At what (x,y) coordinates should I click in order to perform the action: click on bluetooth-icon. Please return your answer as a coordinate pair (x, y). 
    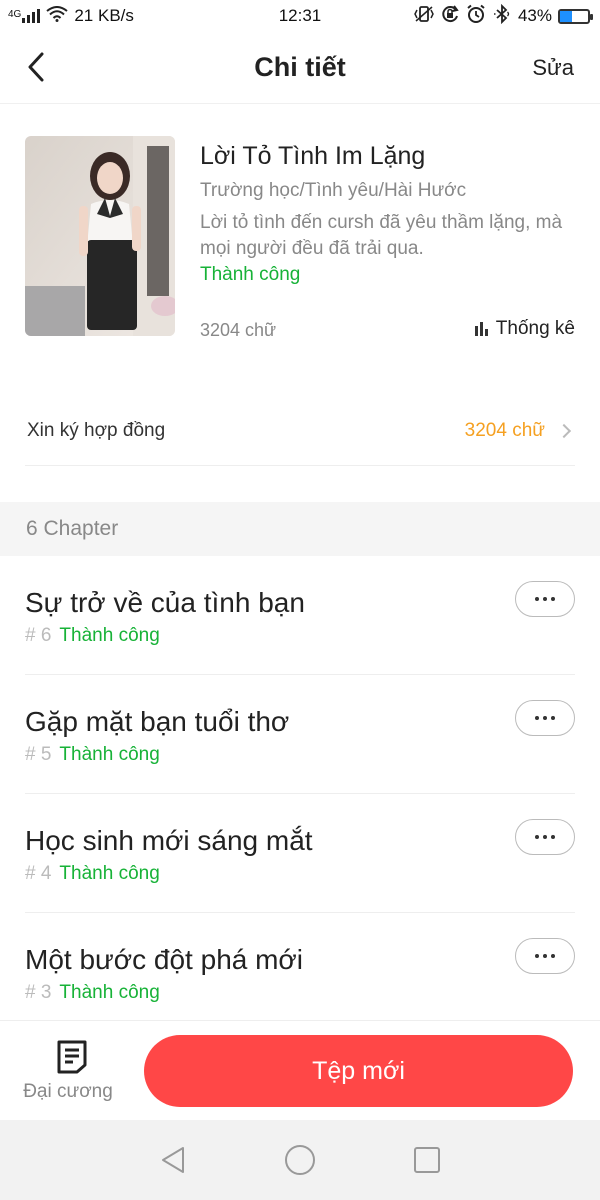
    Looking at the image, I should click on (502, 16).